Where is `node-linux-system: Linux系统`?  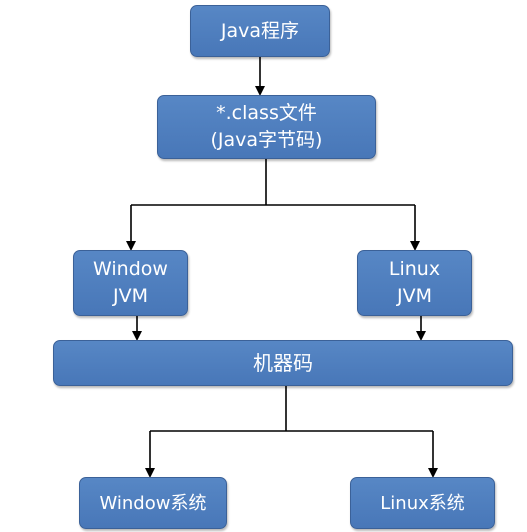 node-linux-system: Linux系统 is located at coordinates (422, 503).